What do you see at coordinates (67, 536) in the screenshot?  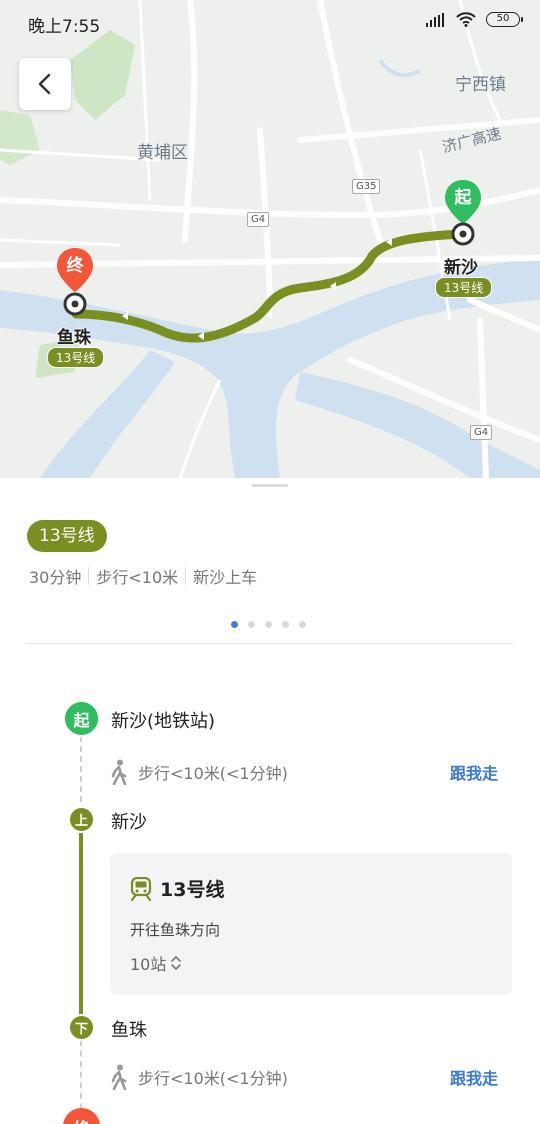 I see `route-line-chip: 13号线` at bounding box center [67, 536].